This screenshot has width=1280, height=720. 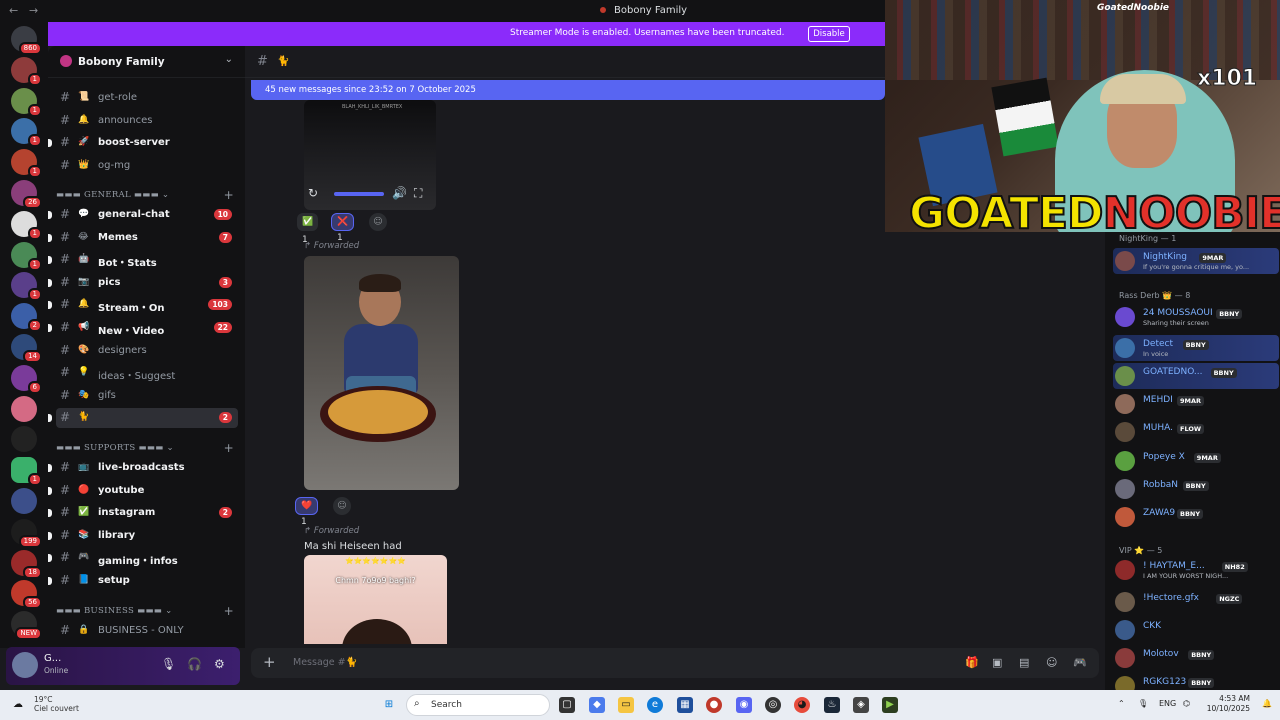 I want to click on reaction-cross: ❌ 1, so click(x=343, y=228).